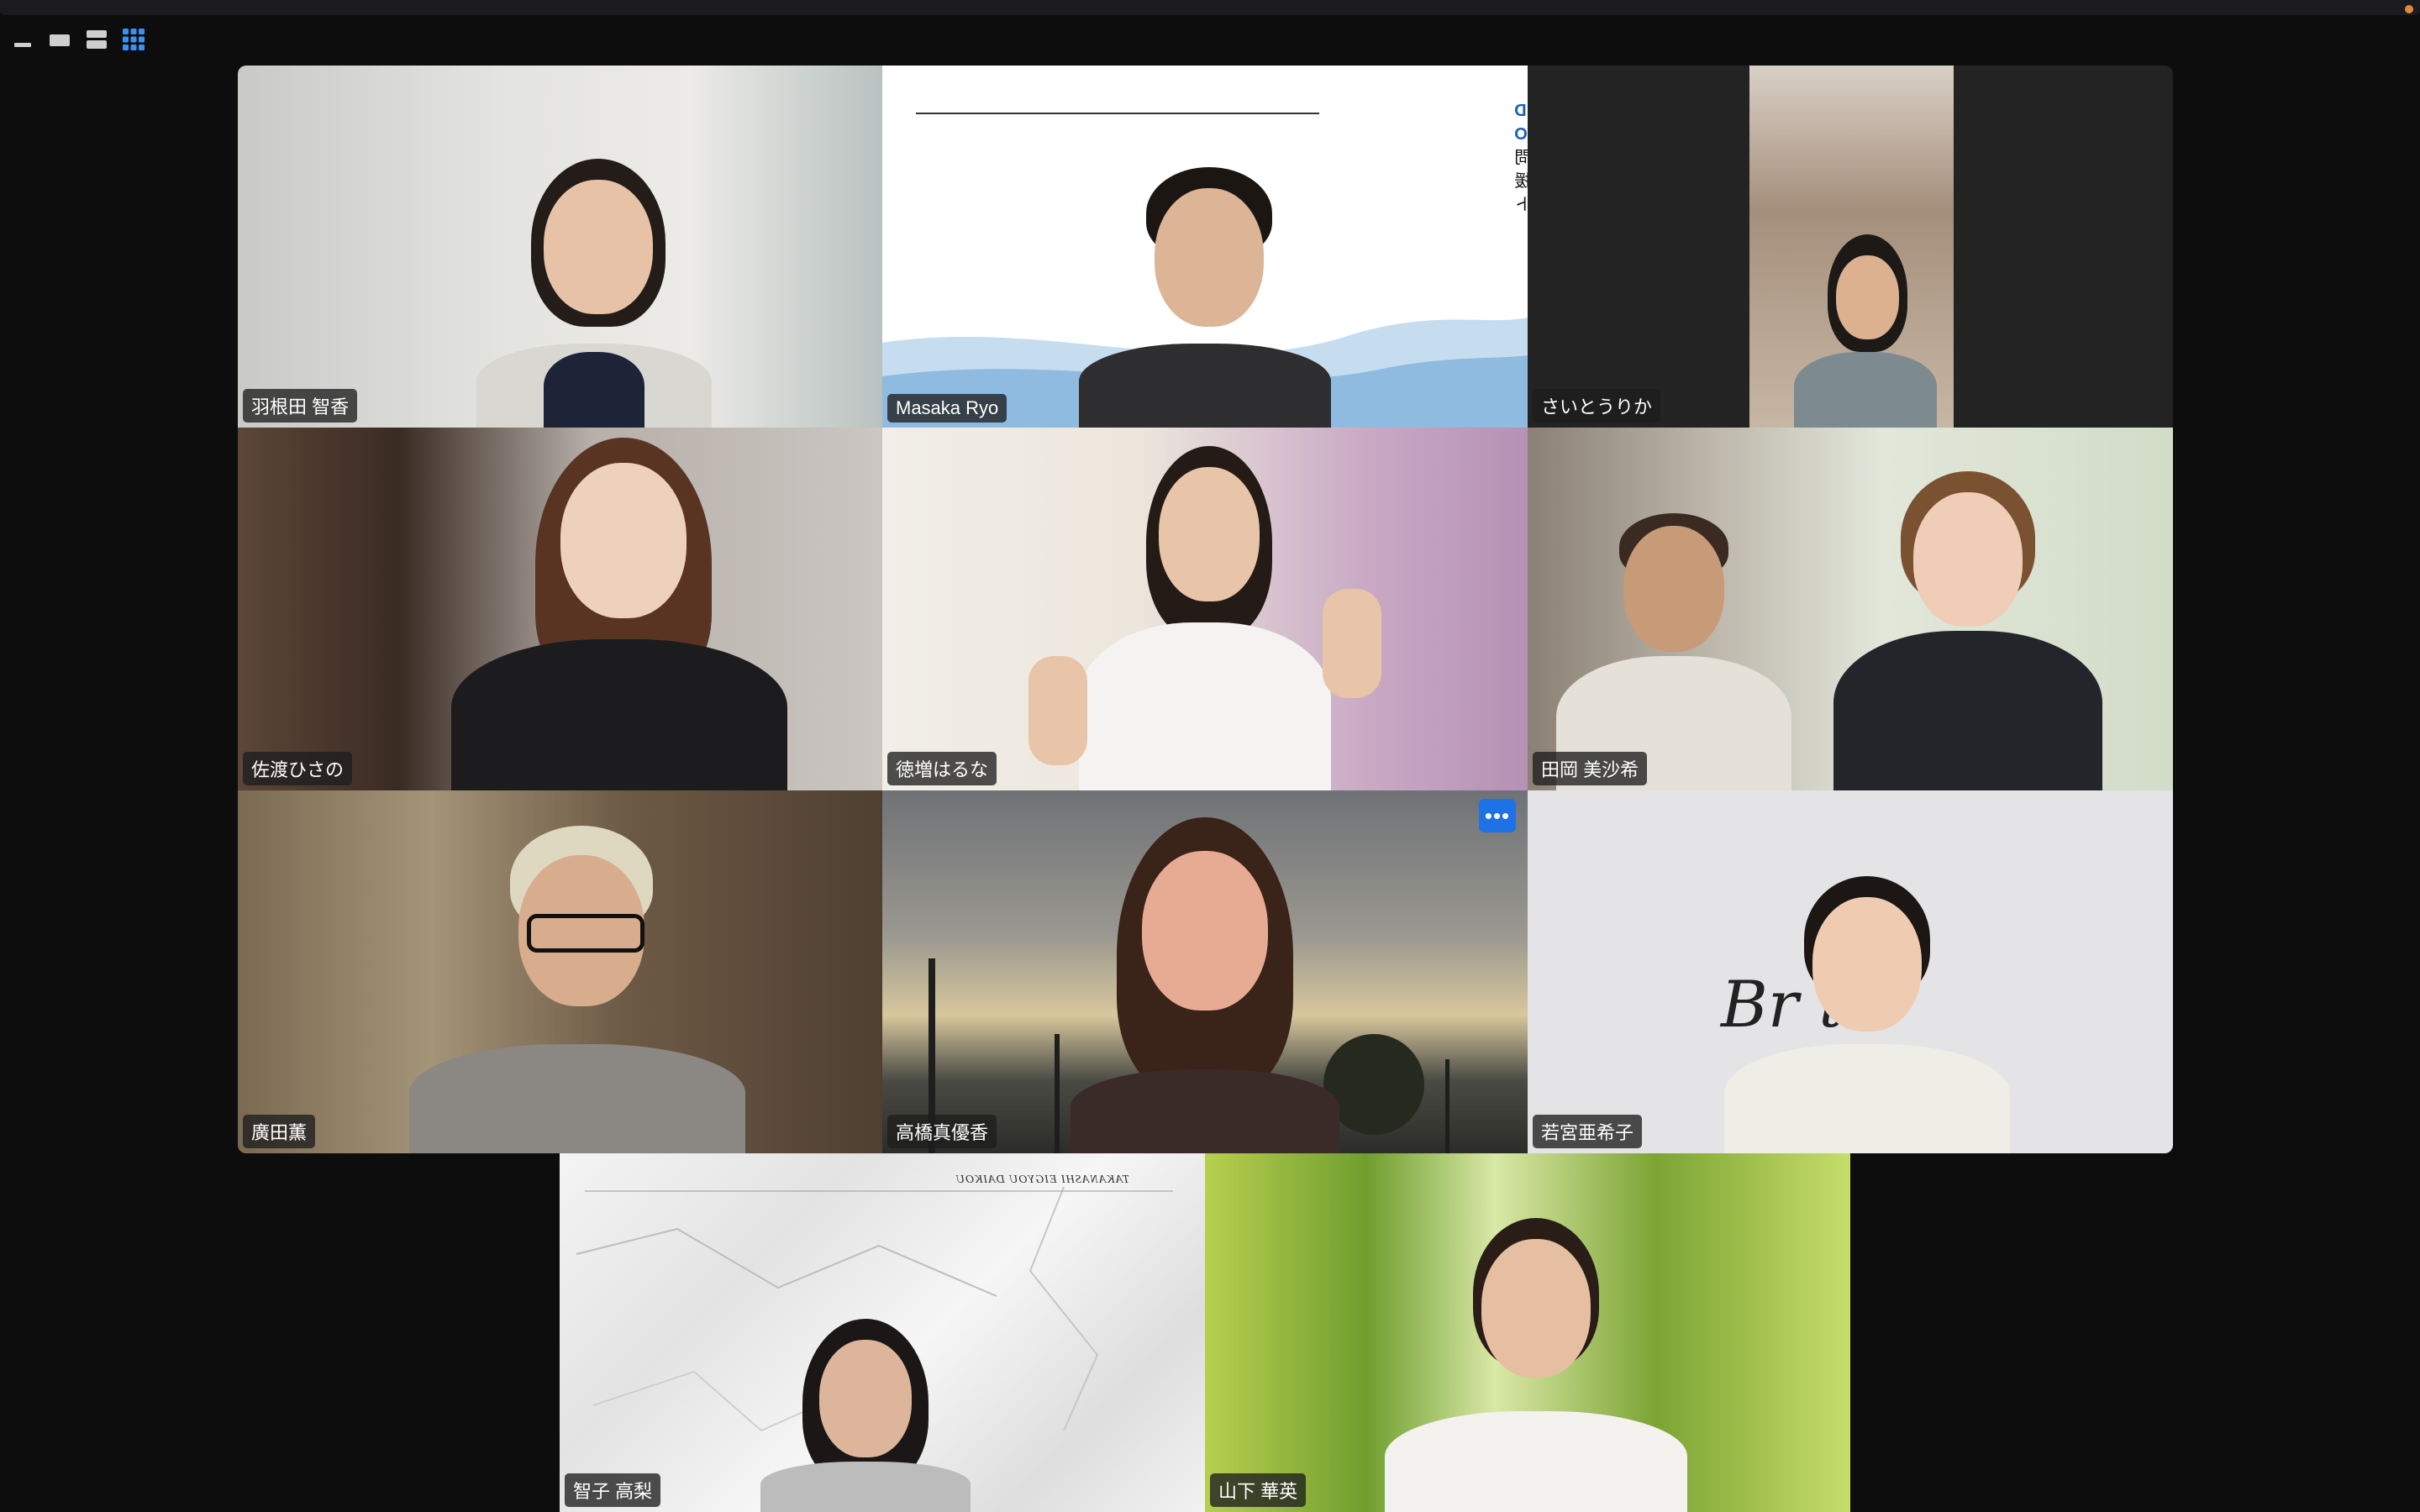  Describe the element at coordinates (942, 1131) in the screenshot. I see `participant-name: 高橋真優香` at that location.